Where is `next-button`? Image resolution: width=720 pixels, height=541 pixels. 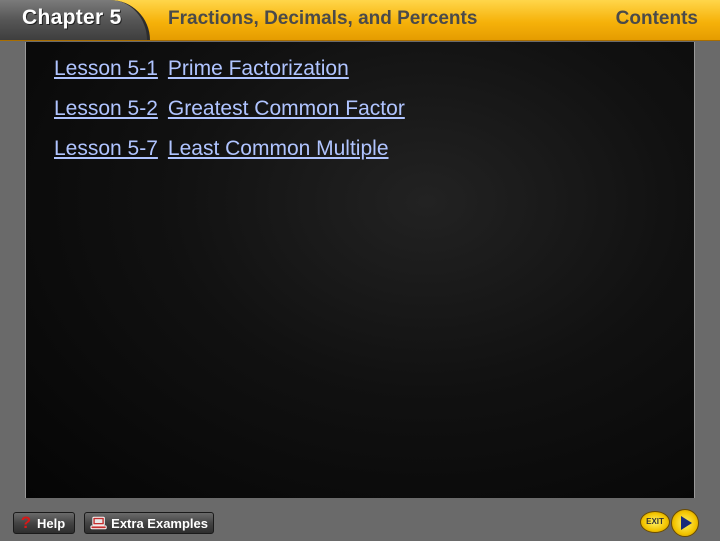 next-button is located at coordinates (685, 523).